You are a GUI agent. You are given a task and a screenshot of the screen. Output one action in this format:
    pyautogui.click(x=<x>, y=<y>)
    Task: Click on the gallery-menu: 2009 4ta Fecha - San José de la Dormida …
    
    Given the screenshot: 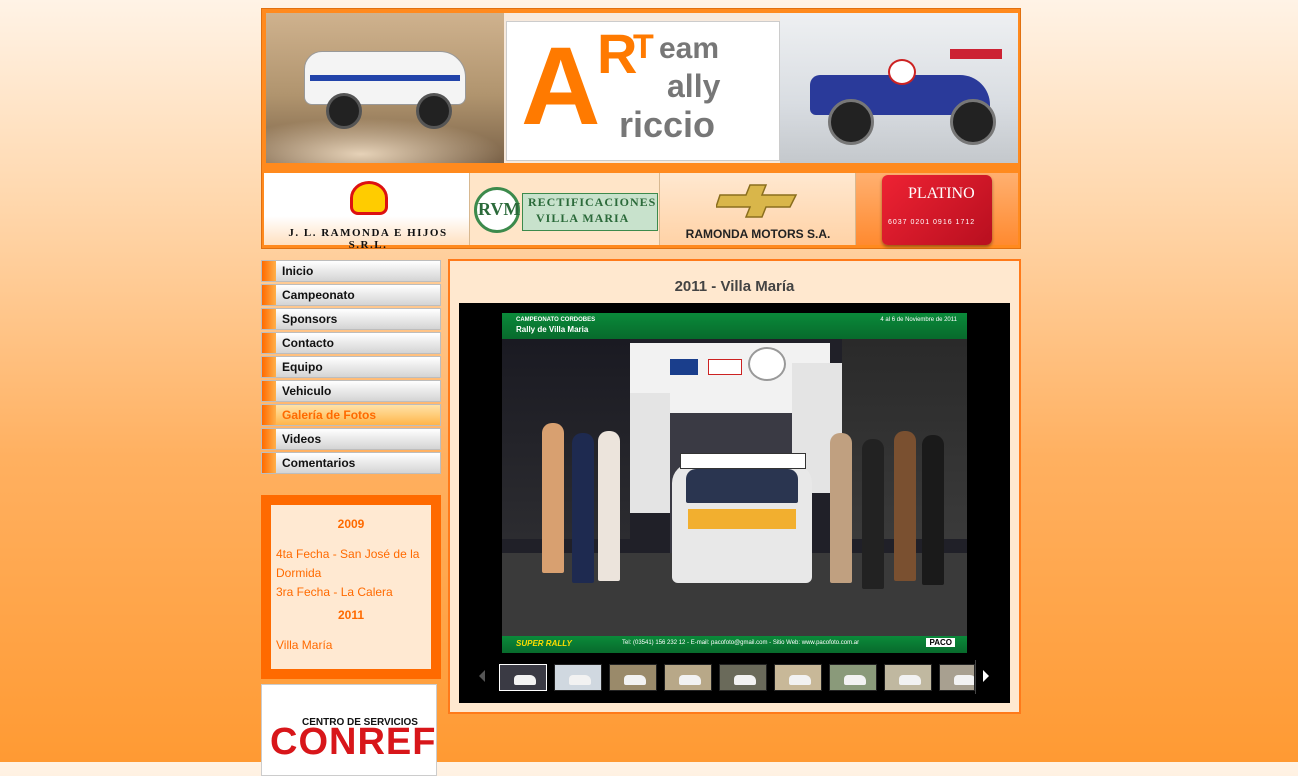 What is the action you would take?
    pyautogui.click(x=351, y=587)
    